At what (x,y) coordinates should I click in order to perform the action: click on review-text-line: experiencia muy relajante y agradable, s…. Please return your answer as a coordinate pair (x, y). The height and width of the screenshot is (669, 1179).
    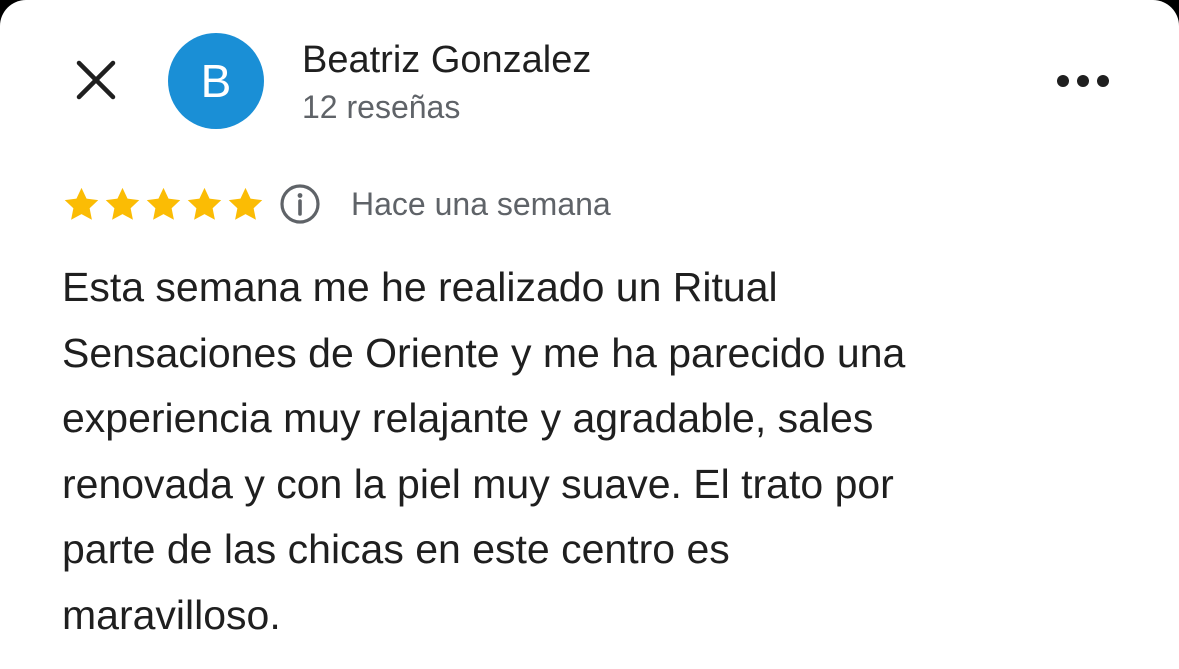
    Looking at the image, I should click on (468, 418).